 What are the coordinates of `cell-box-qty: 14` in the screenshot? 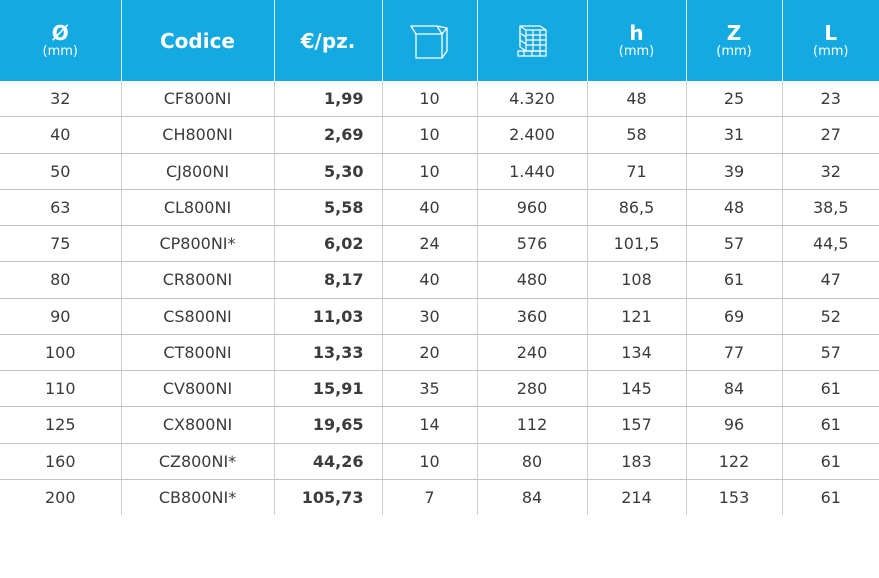 It's located at (429, 425).